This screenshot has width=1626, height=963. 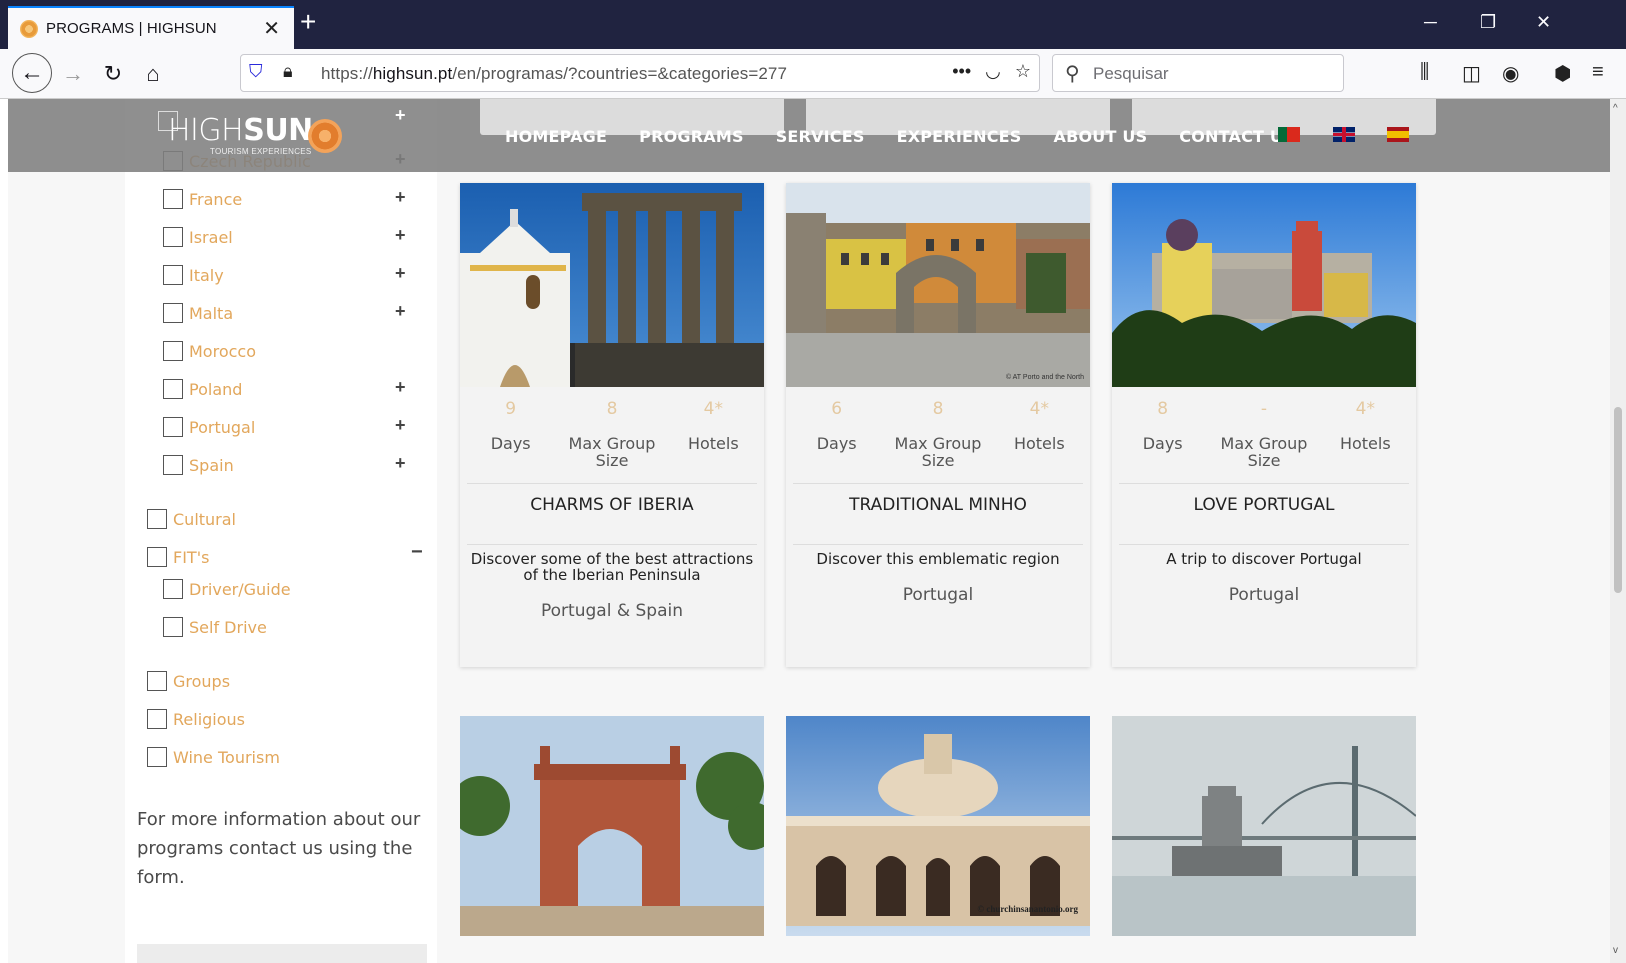 I want to click on home-icon: ⌂, so click(x=153, y=74).